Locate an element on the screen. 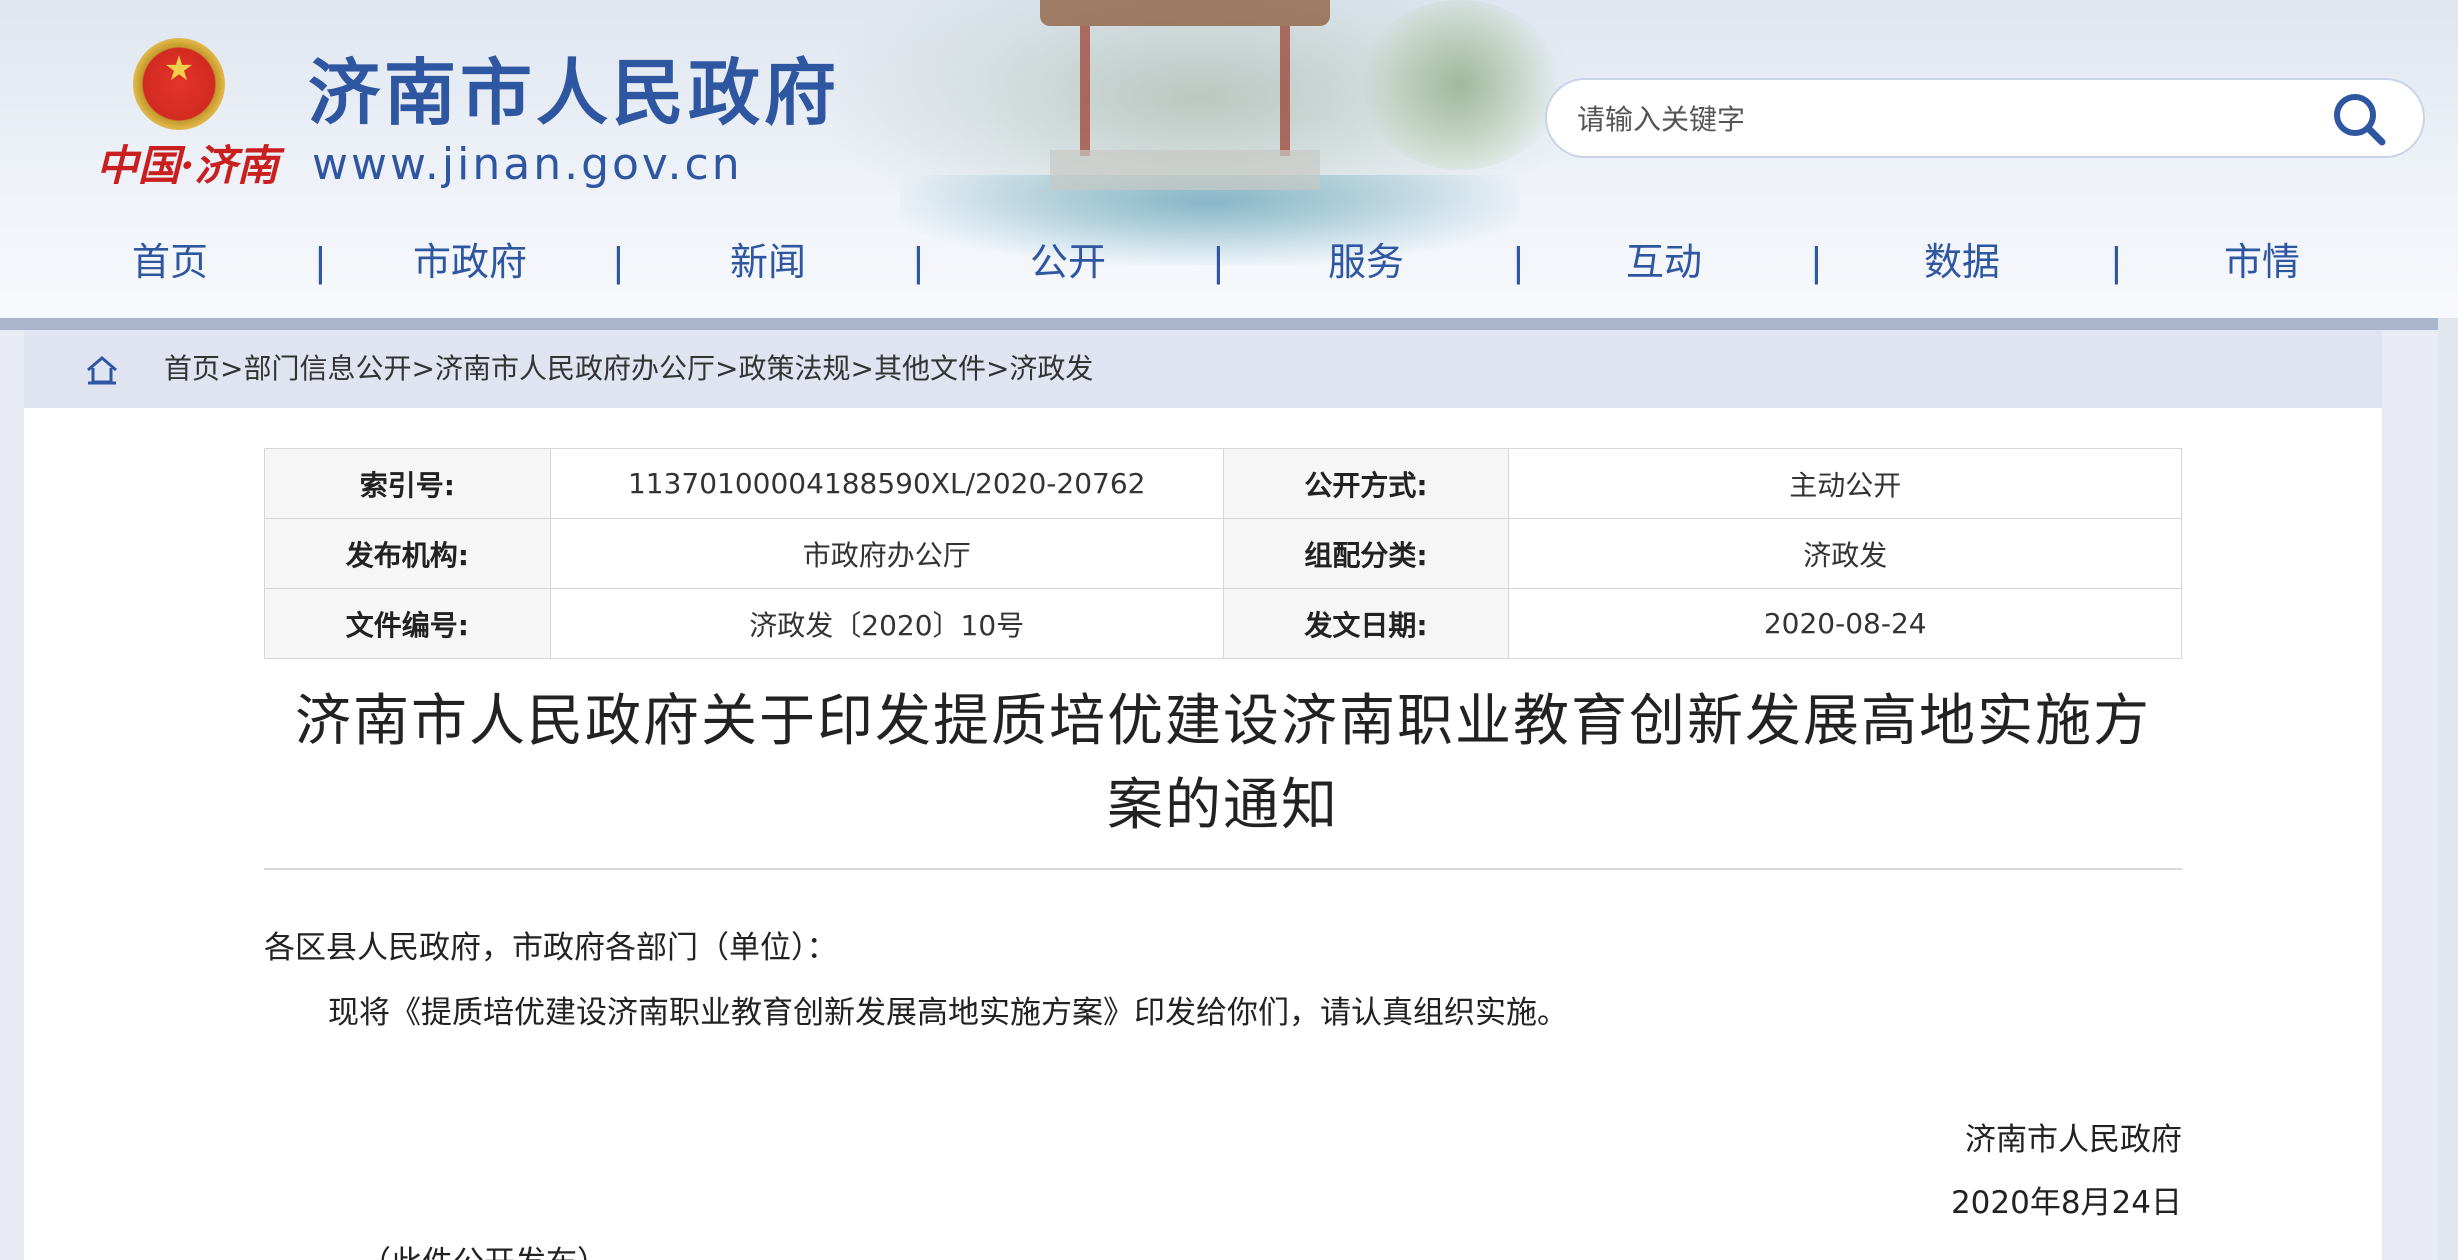 The height and width of the screenshot is (1260, 2458). nav-item-services: 服务 is located at coordinates (1366, 262).